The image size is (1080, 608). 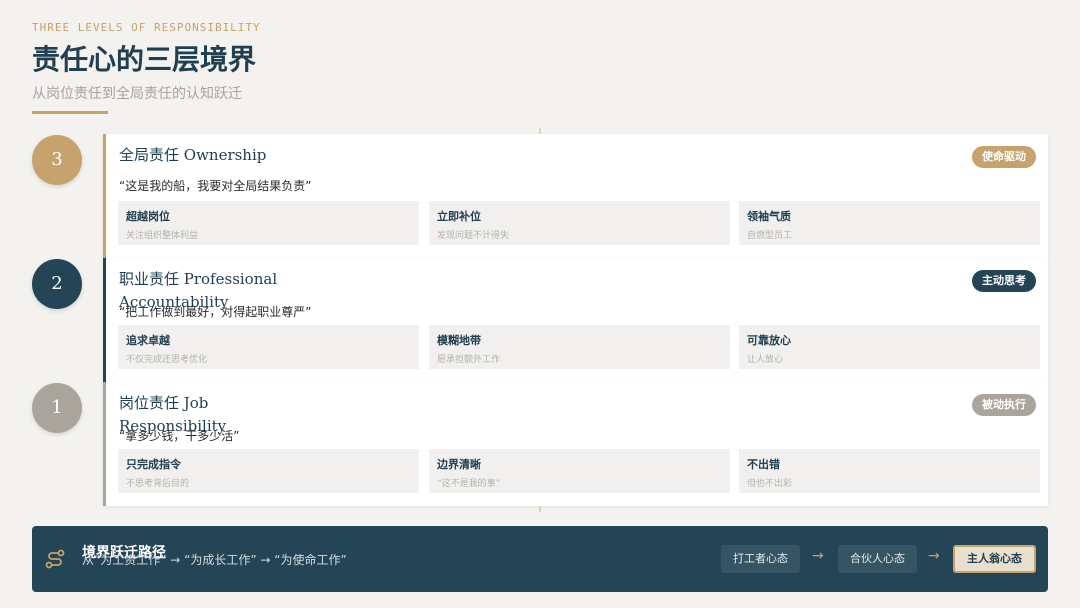 I want to click on item-desc: 不仅完成还思考优化, so click(x=167, y=360).